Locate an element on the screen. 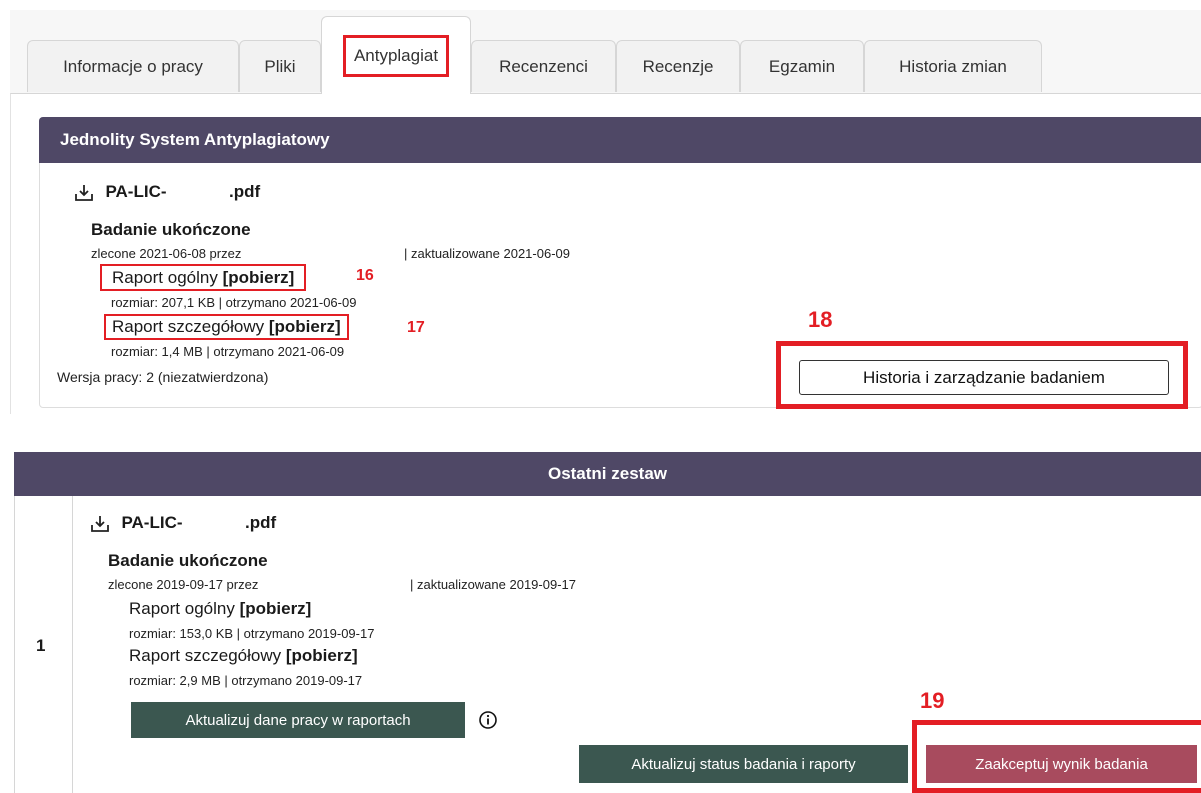 Image resolution: width=1201 pixels, height=793 pixels. marker-16: 16 is located at coordinates (365, 275).